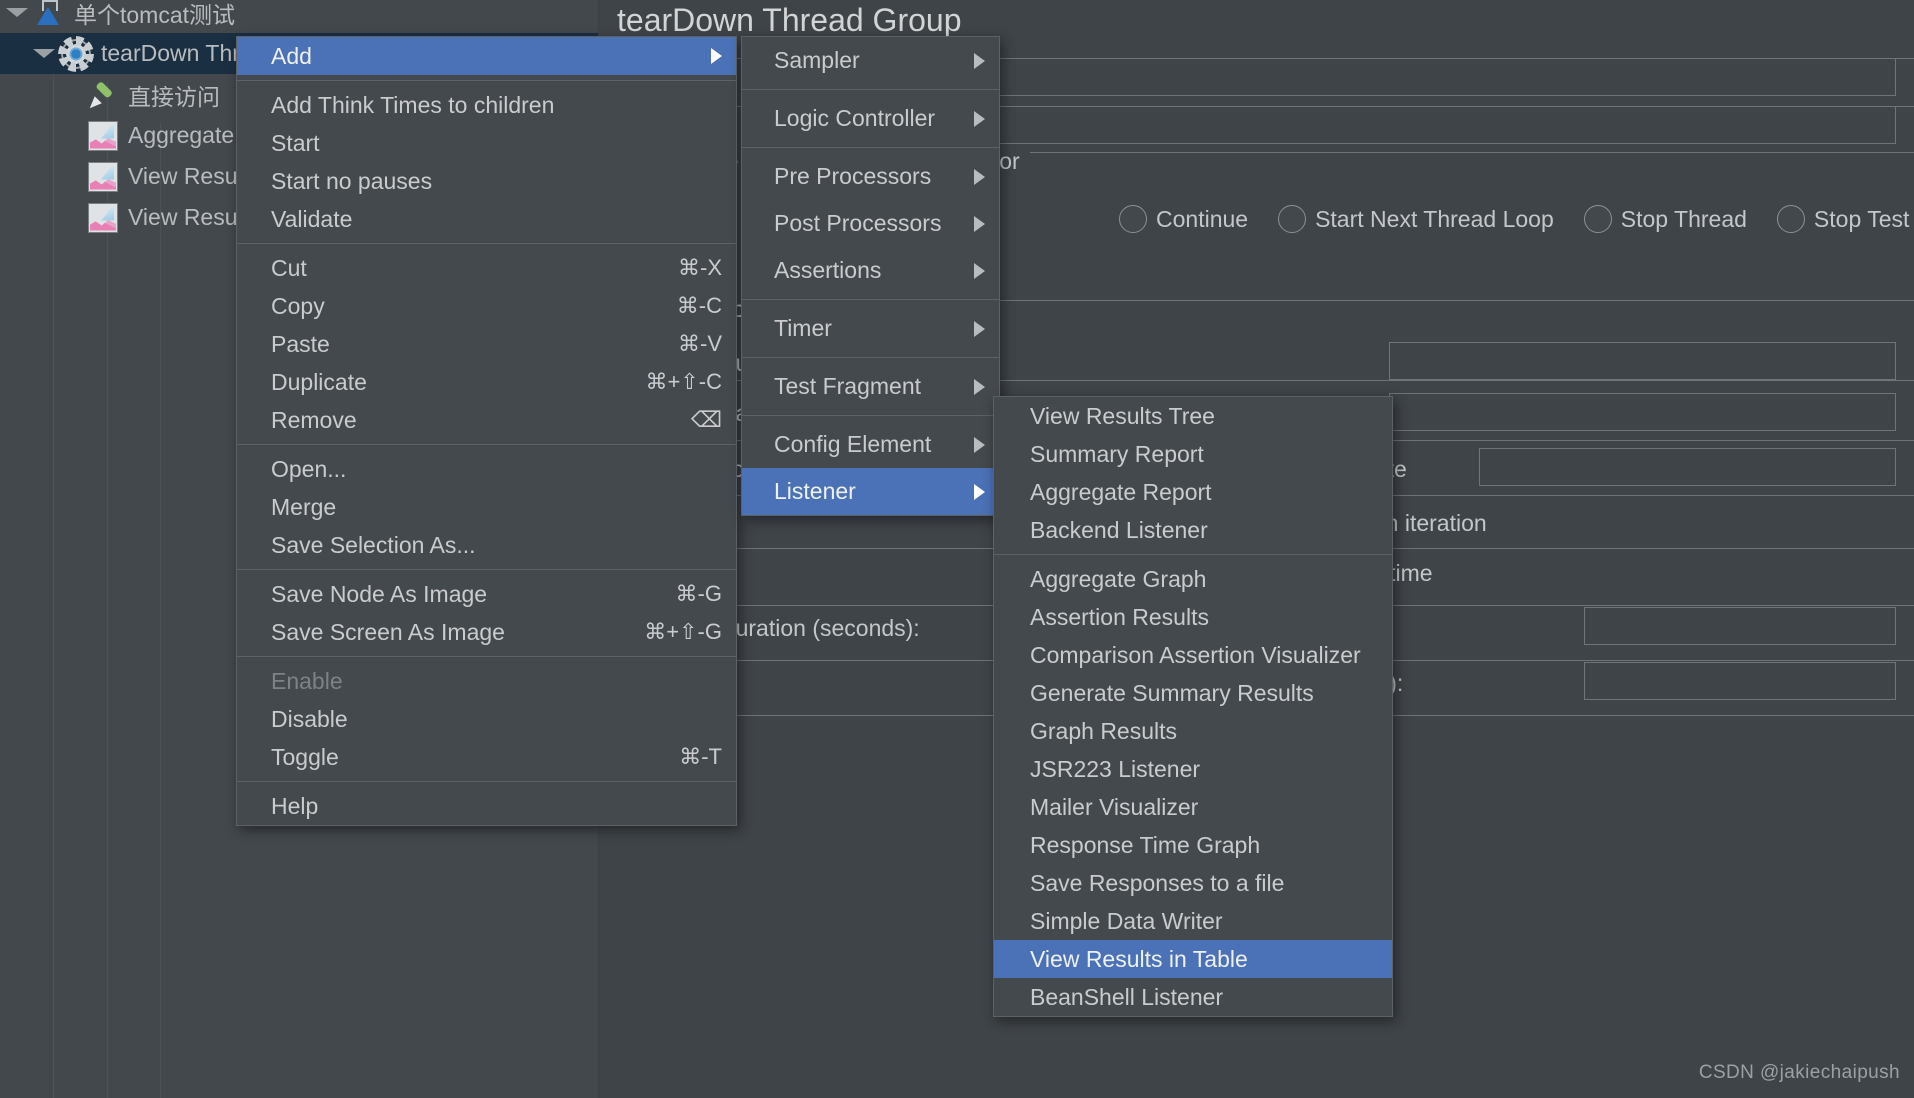 This screenshot has height=1098, width=1914. Describe the element at coordinates (1597, 219) in the screenshot. I see `radio-stop-thread` at that location.